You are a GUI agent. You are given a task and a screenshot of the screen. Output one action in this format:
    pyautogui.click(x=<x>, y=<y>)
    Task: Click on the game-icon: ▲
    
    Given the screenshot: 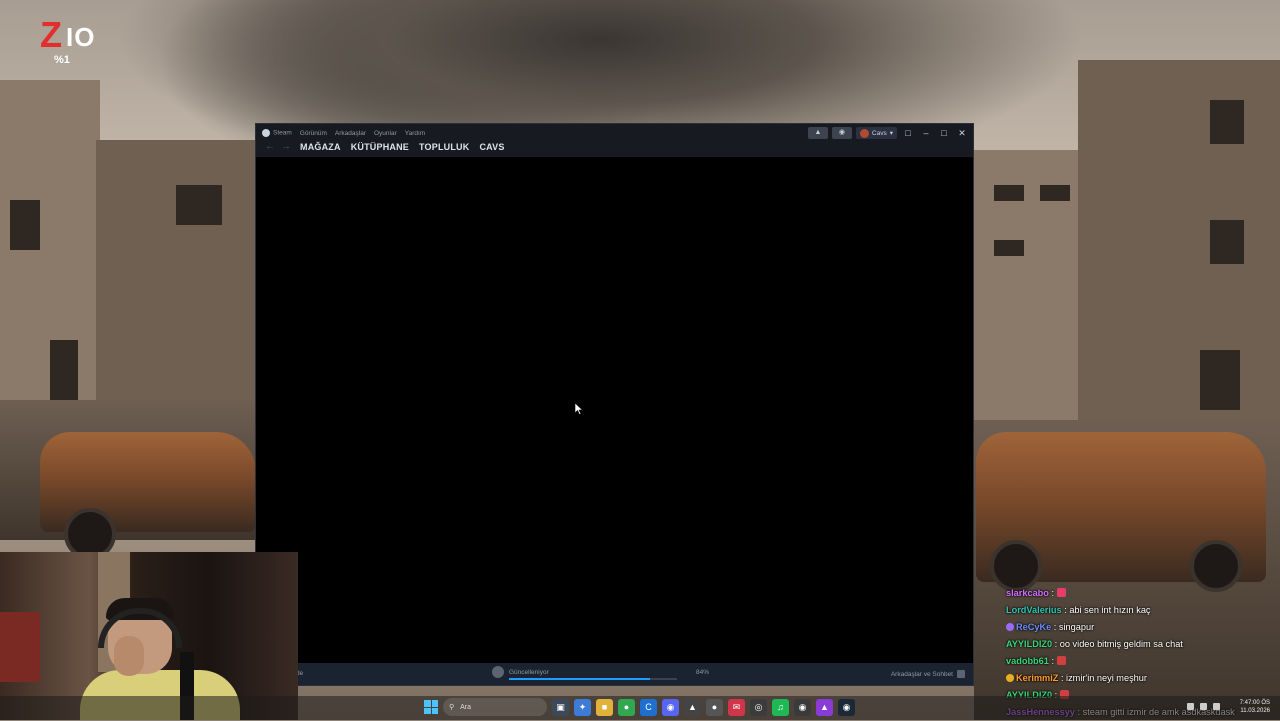 What is the action you would take?
    pyautogui.click(x=824, y=707)
    